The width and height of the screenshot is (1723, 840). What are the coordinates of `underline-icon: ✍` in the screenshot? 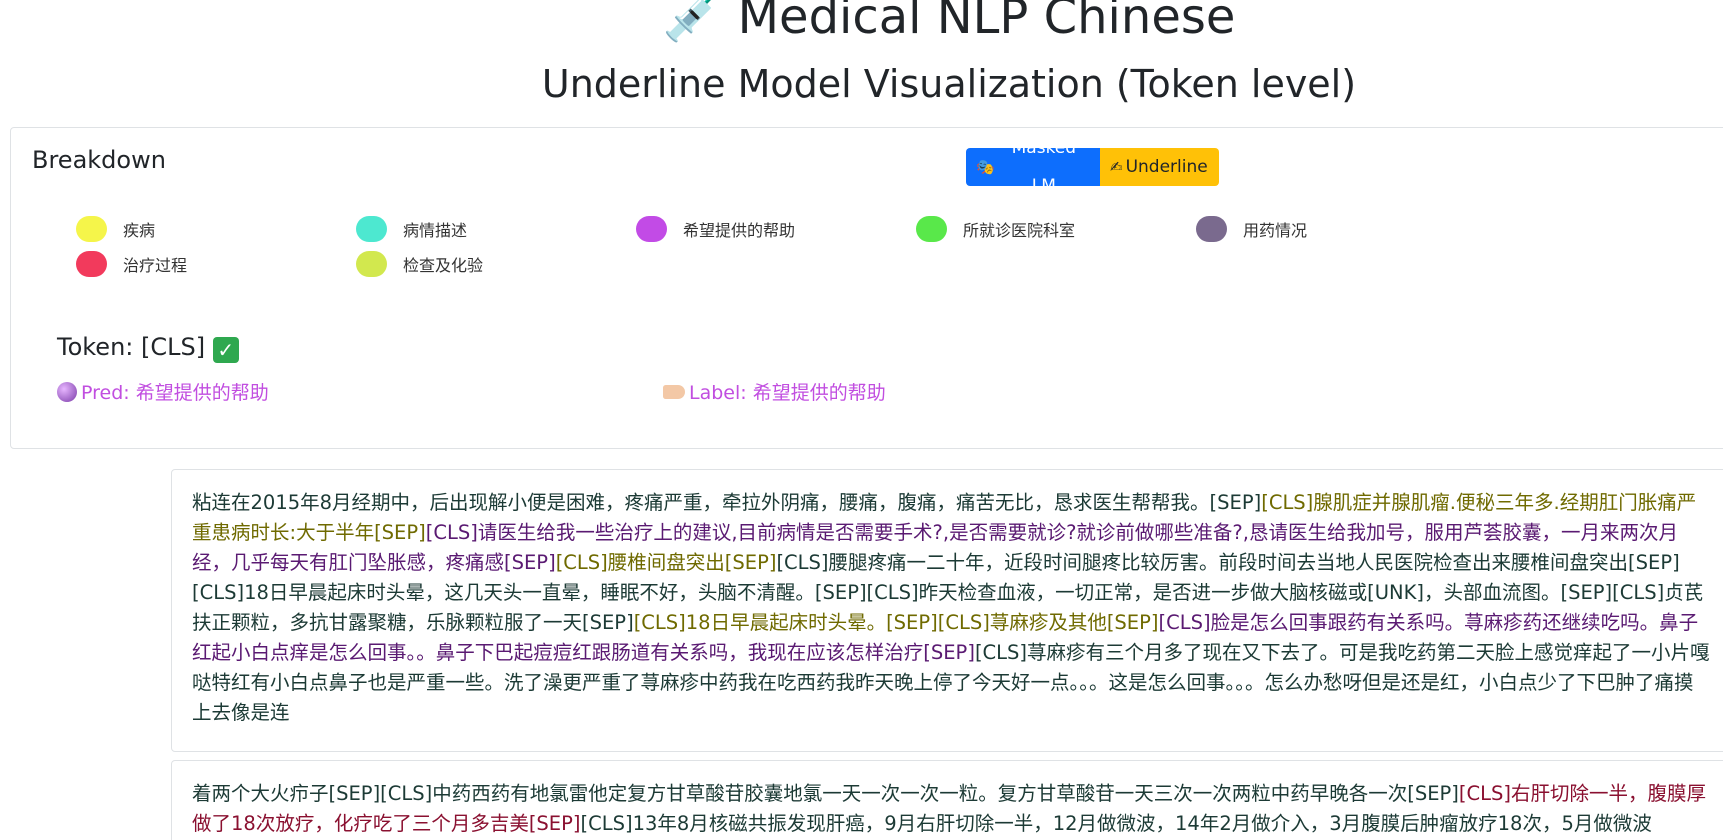 It's located at (1116, 167).